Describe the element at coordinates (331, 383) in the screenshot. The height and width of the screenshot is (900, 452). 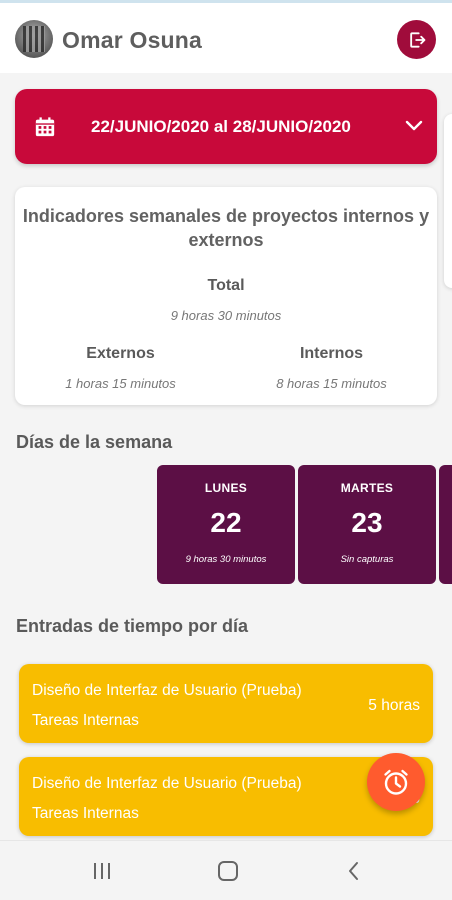
I see `internos-value: 8 horas 15 minutos` at that location.